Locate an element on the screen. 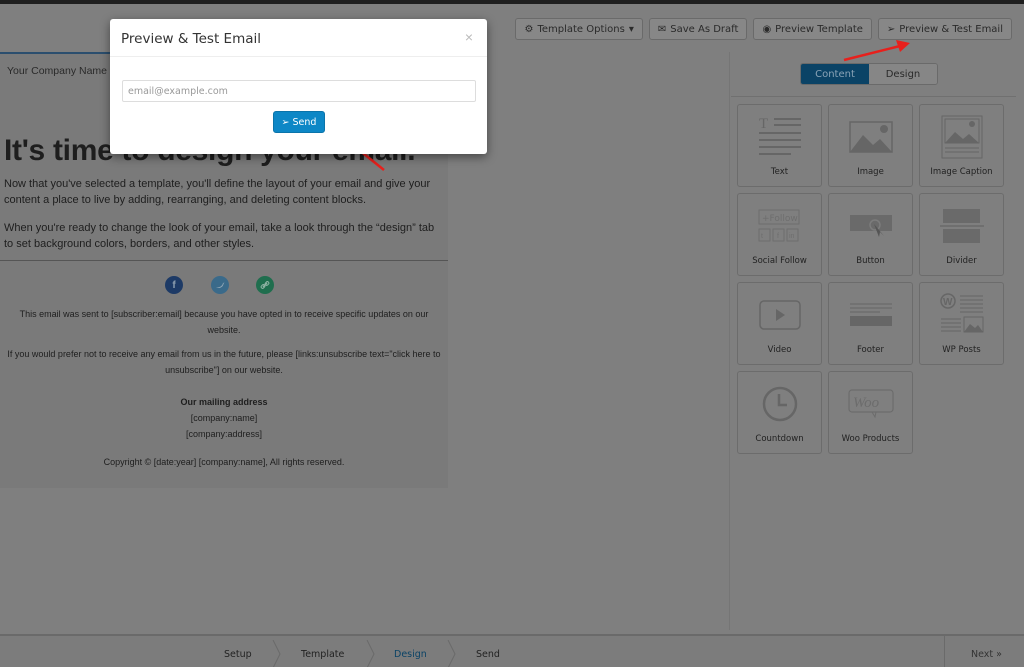  image-caption-icon is located at coordinates (961, 137).